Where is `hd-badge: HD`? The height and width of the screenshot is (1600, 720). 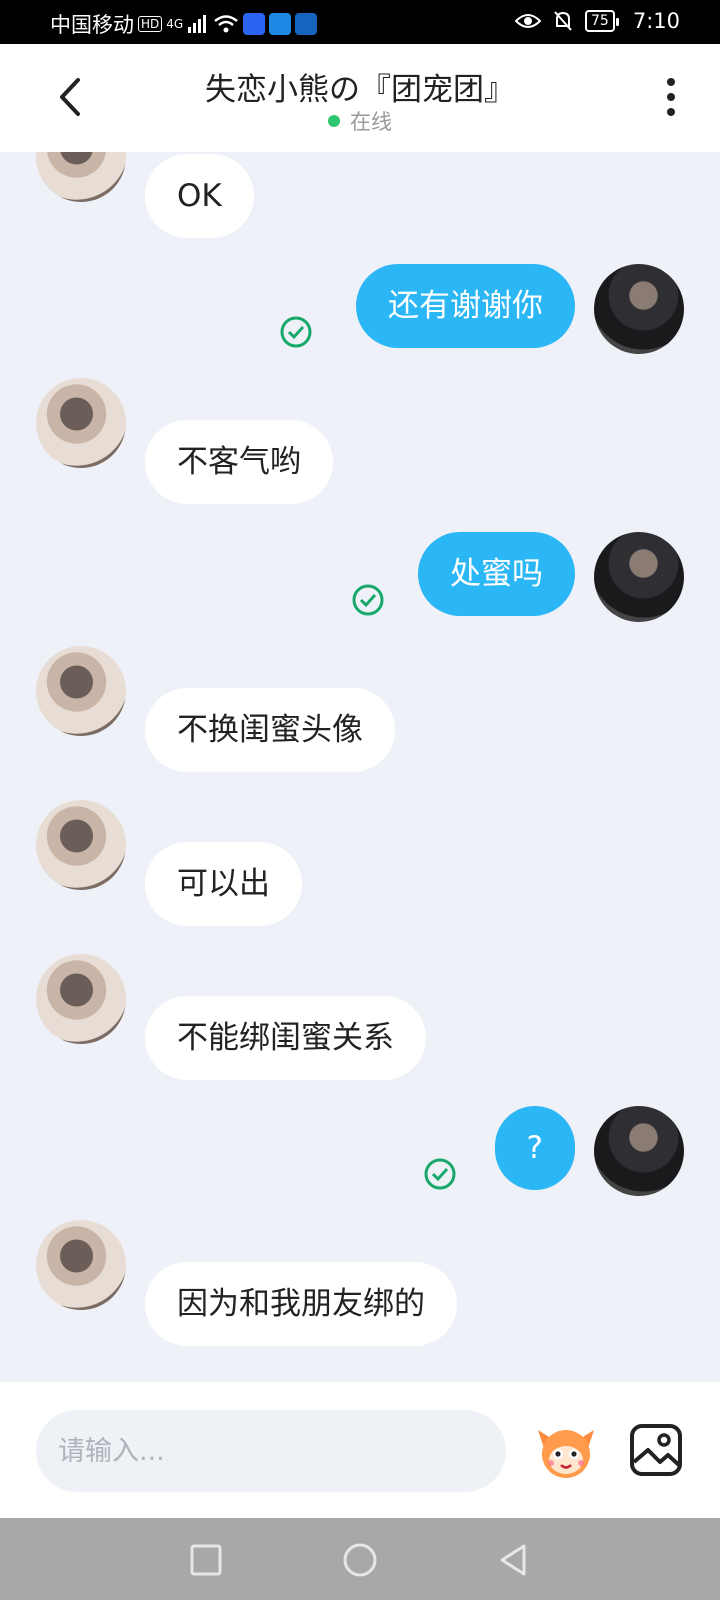 hd-badge: HD is located at coordinates (150, 24).